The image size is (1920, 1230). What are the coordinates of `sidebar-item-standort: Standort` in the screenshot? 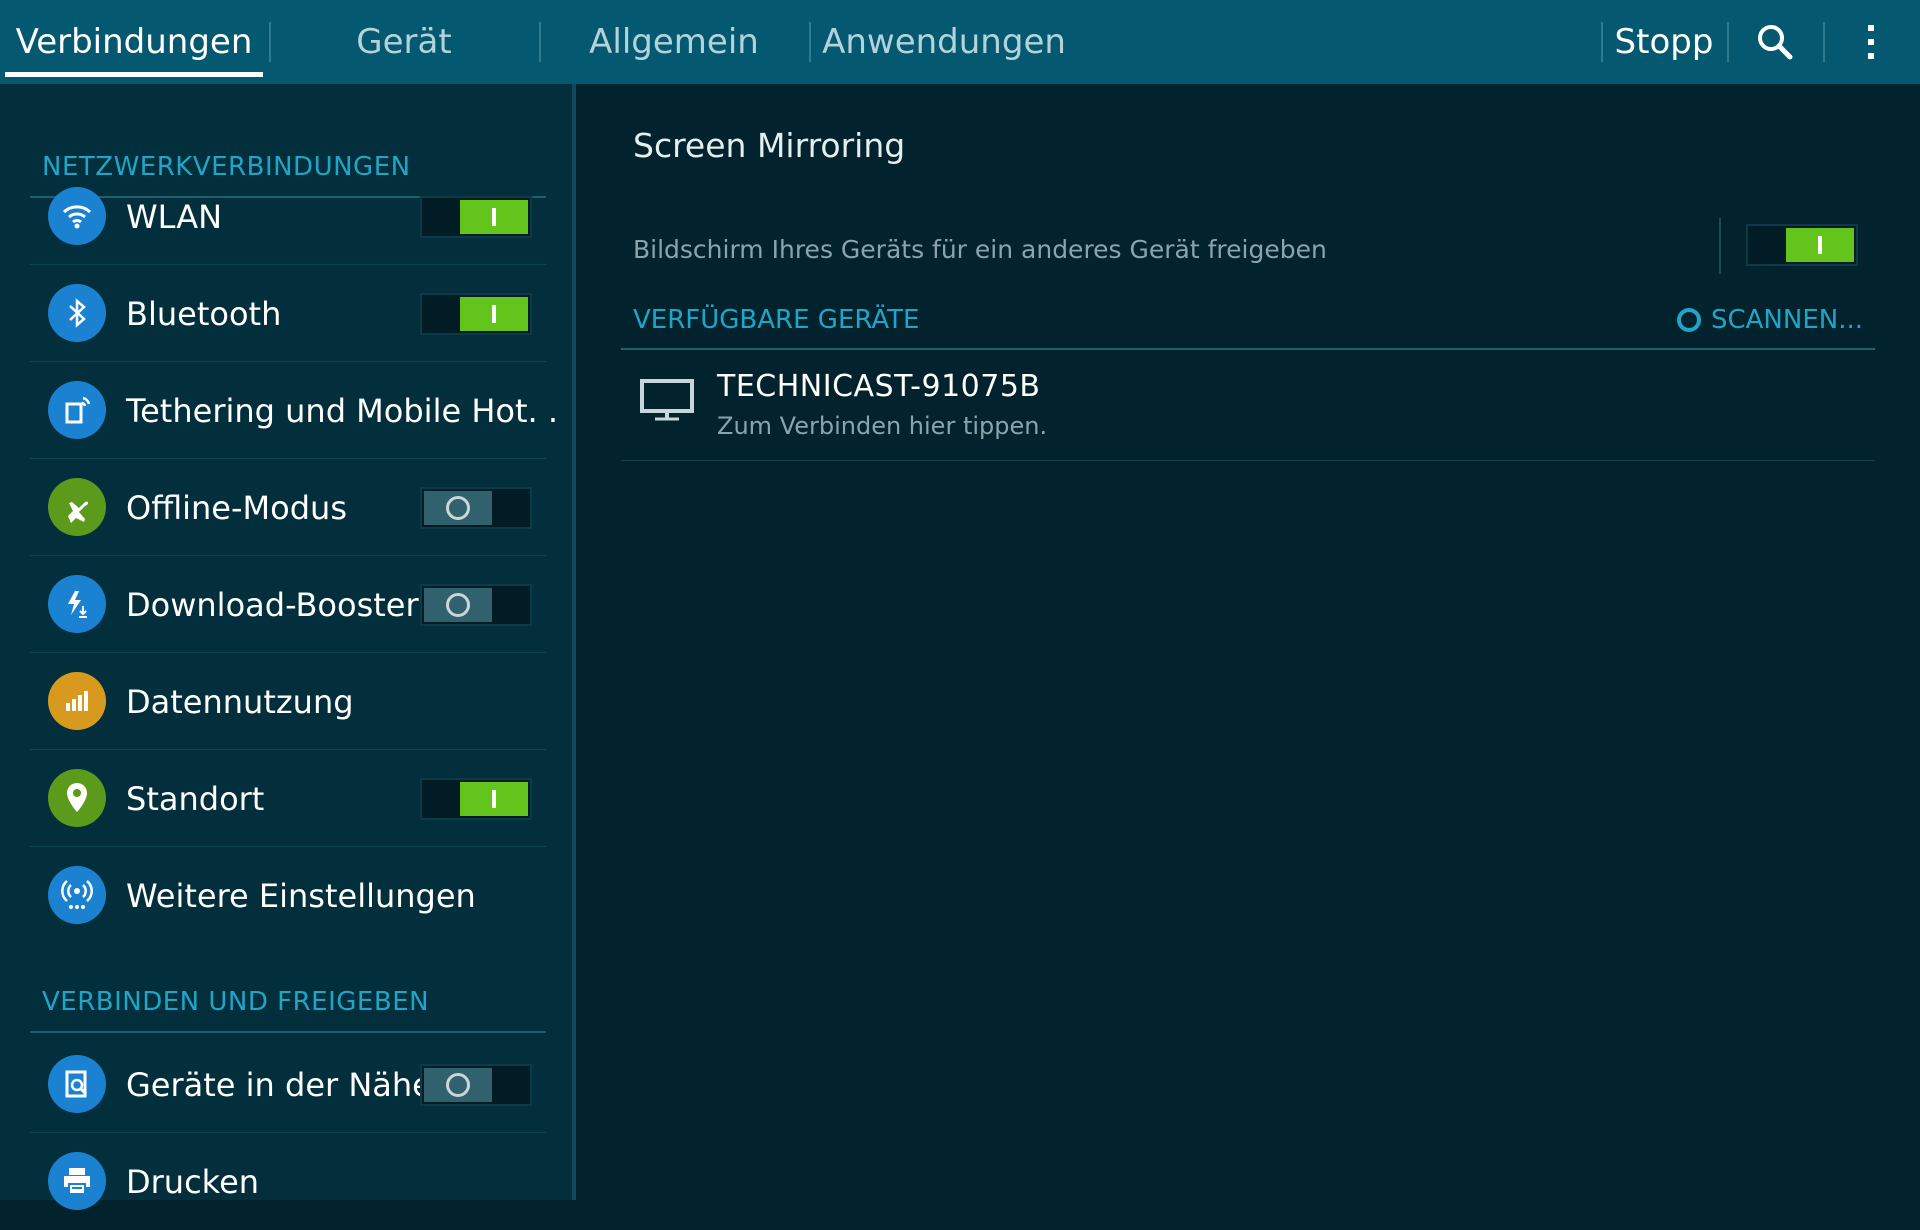 It's located at (288, 798).